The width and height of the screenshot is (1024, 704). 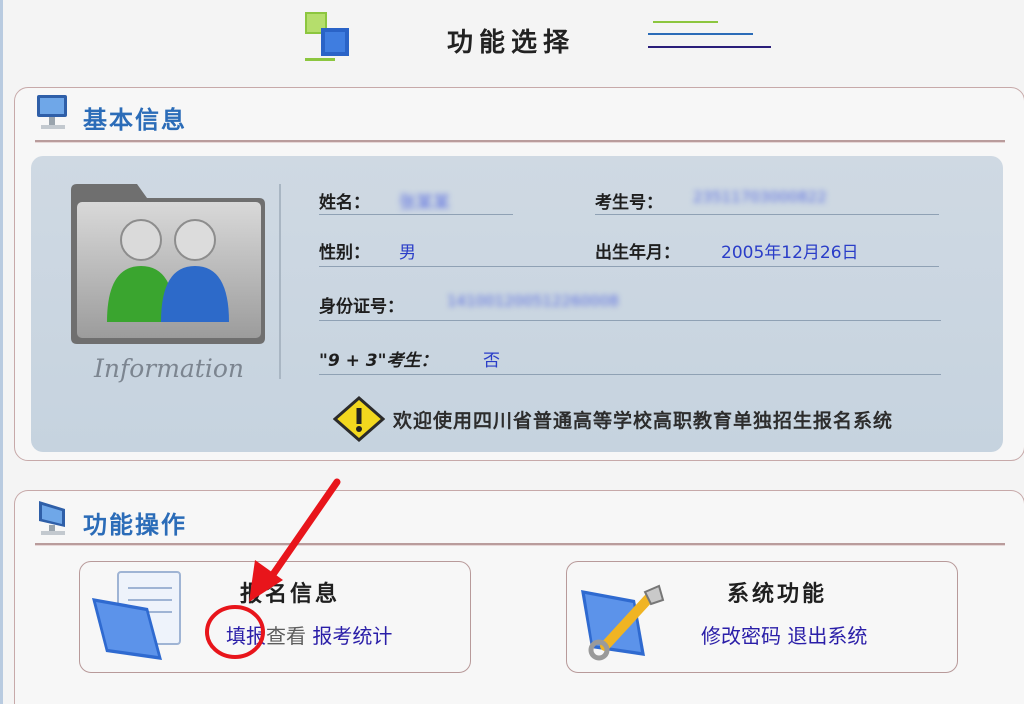 I want to click on registration-card-title: 报名信息, so click(x=290, y=594).